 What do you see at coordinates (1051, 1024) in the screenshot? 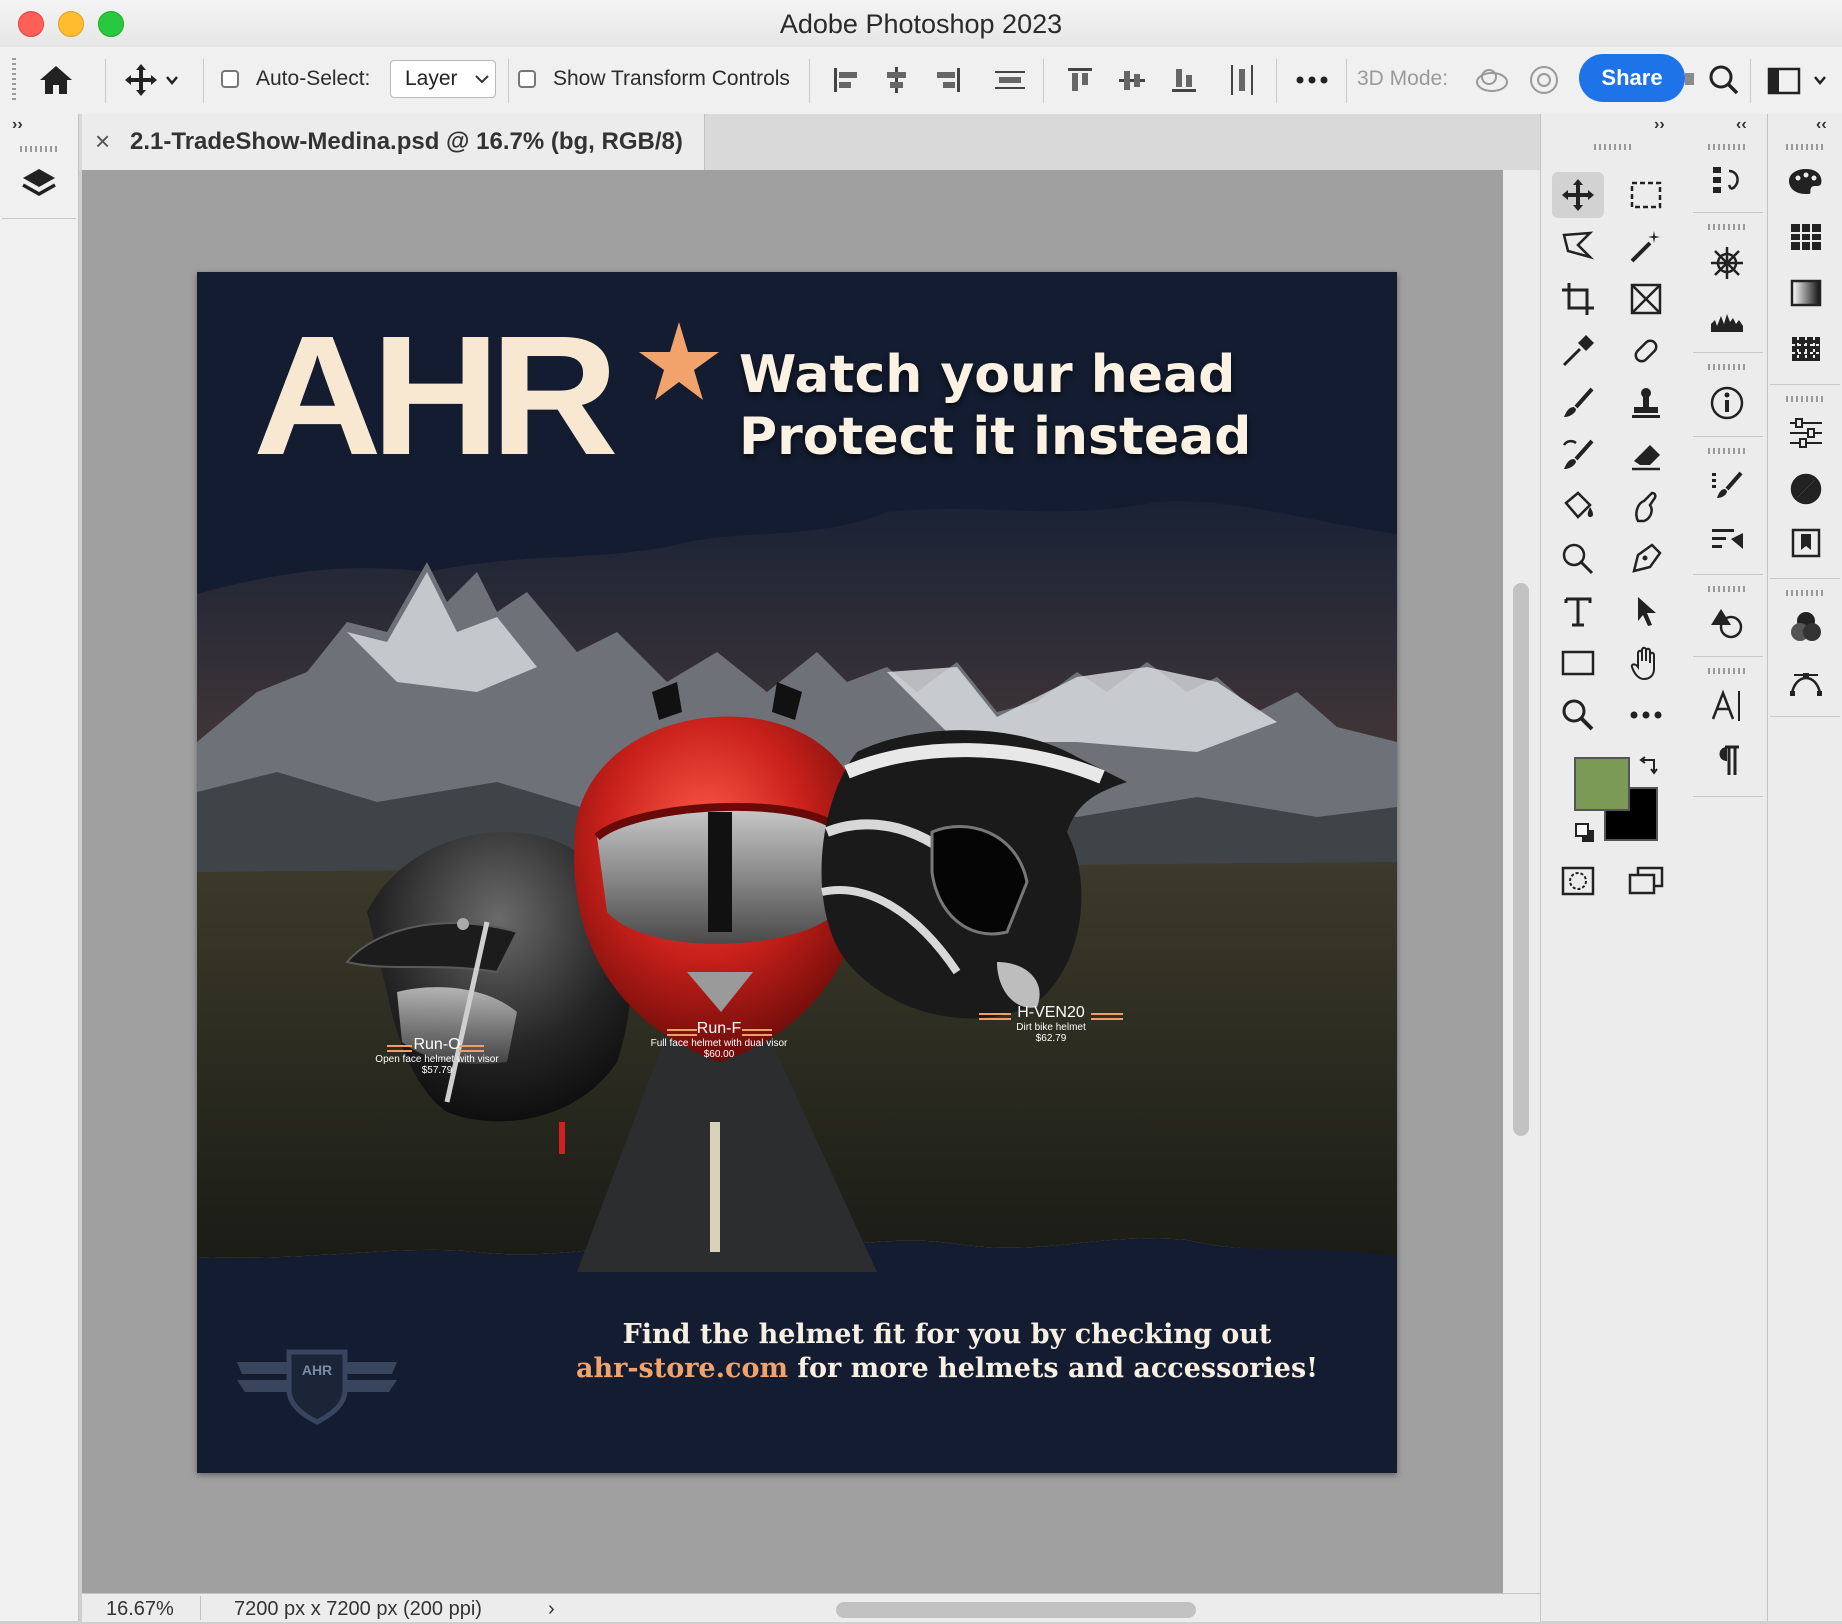
I see `product-tag-h-ven20: H-VEN20 Dirt bike helmet $62.79` at bounding box center [1051, 1024].